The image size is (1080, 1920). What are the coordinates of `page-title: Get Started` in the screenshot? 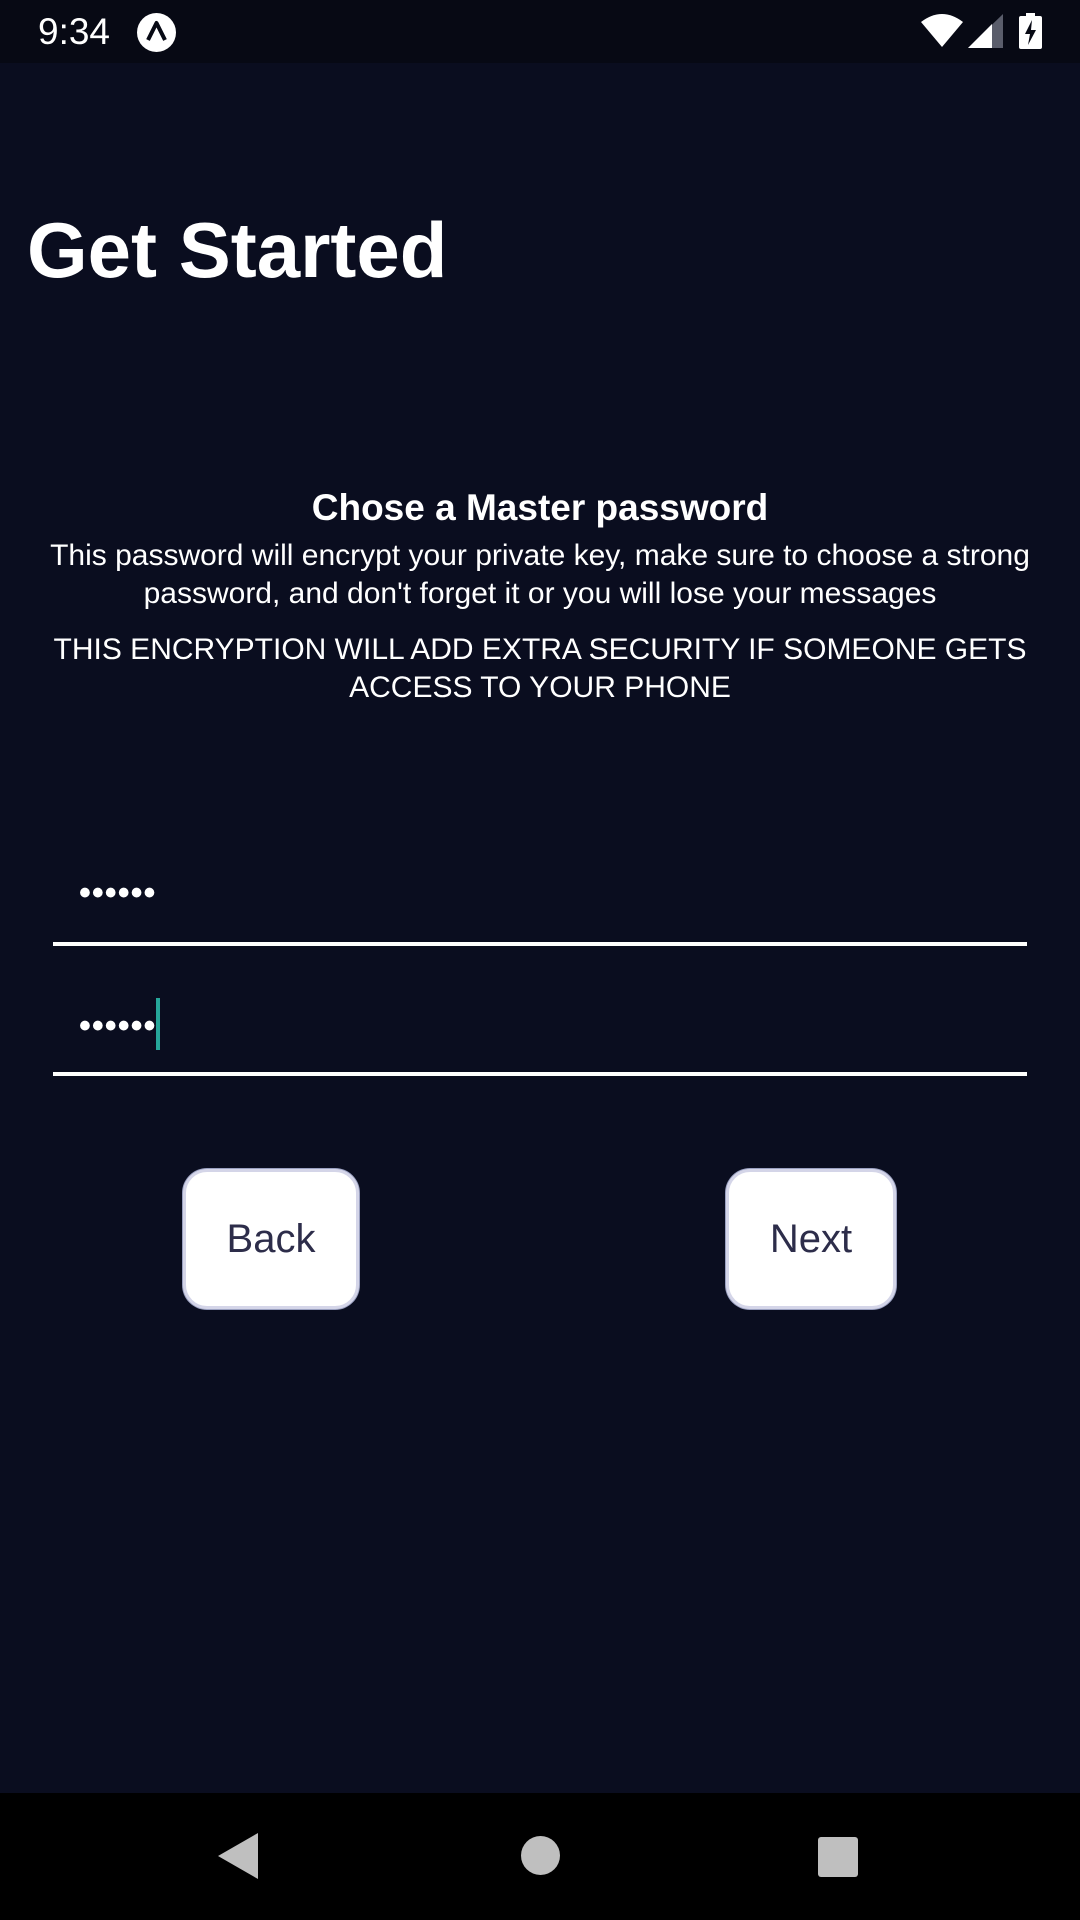 It's located at (237, 250).